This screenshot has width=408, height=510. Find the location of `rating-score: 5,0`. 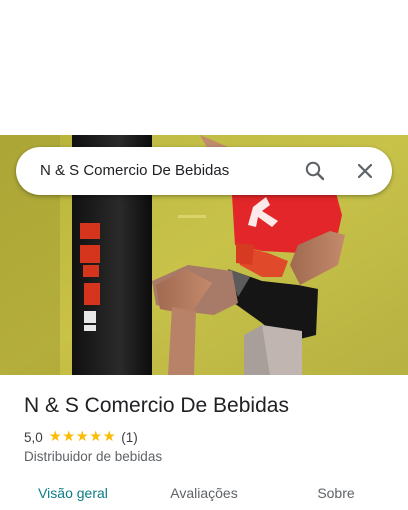

rating-score: 5,0 is located at coordinates (33, 437).